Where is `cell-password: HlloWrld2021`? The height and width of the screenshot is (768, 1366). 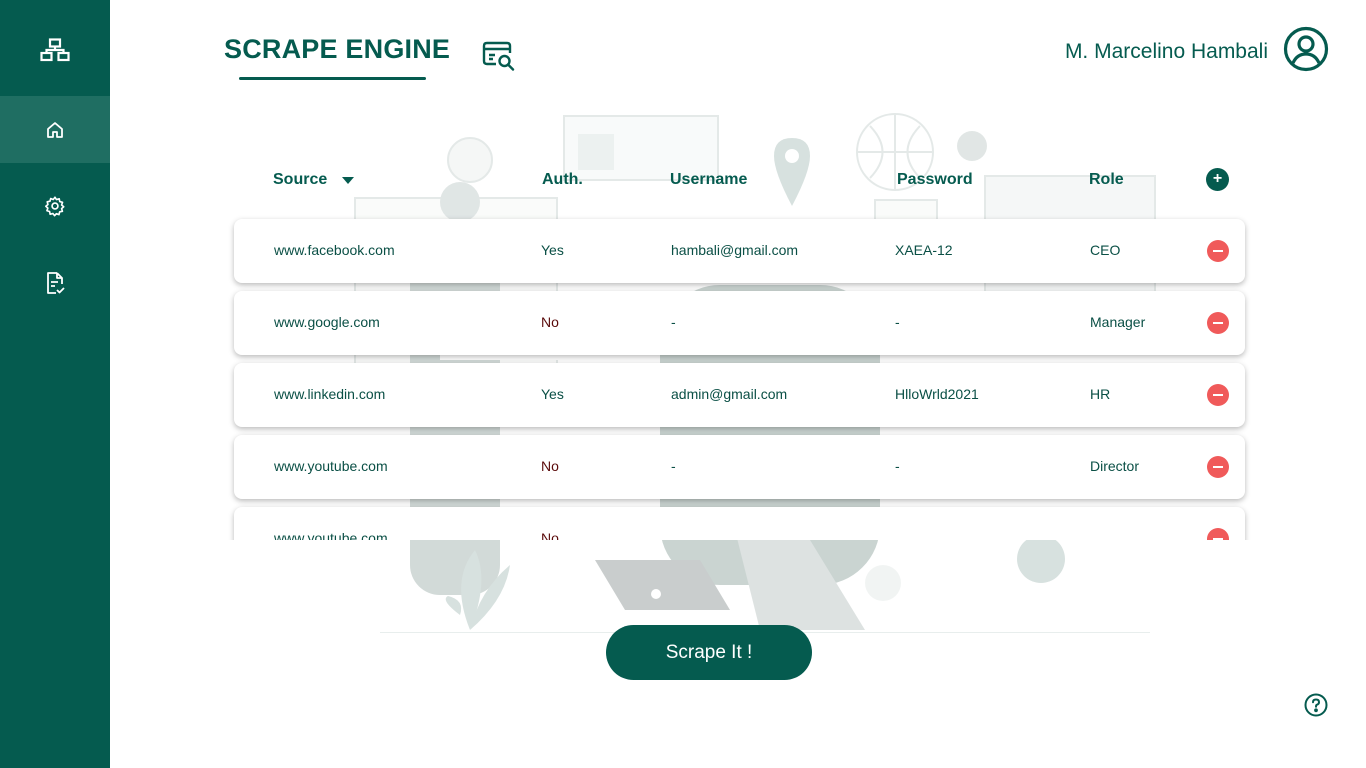 cell-password: HlloWrld2021 is located at coordinates (937, 394).